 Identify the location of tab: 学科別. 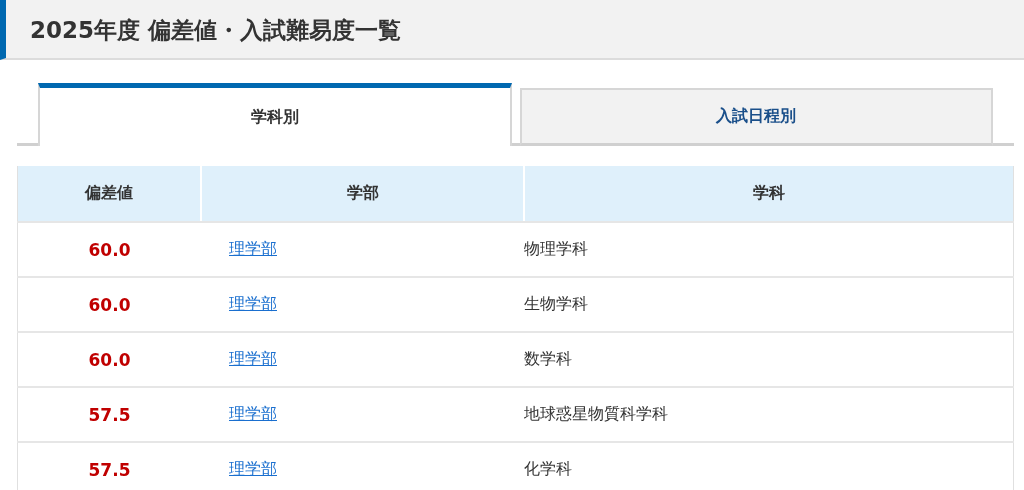
(275, 114).